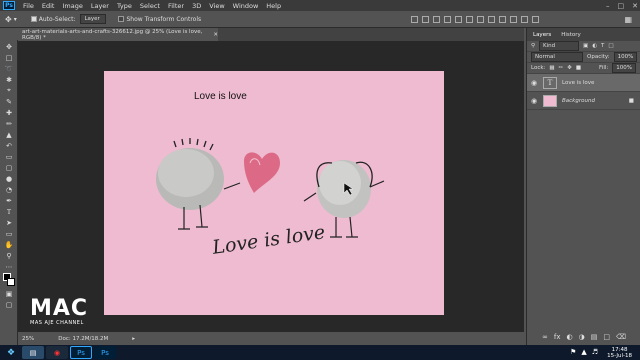 This screenshot has width=640, height=360. I want to click on distribute-left-icon, so click(514, 19).